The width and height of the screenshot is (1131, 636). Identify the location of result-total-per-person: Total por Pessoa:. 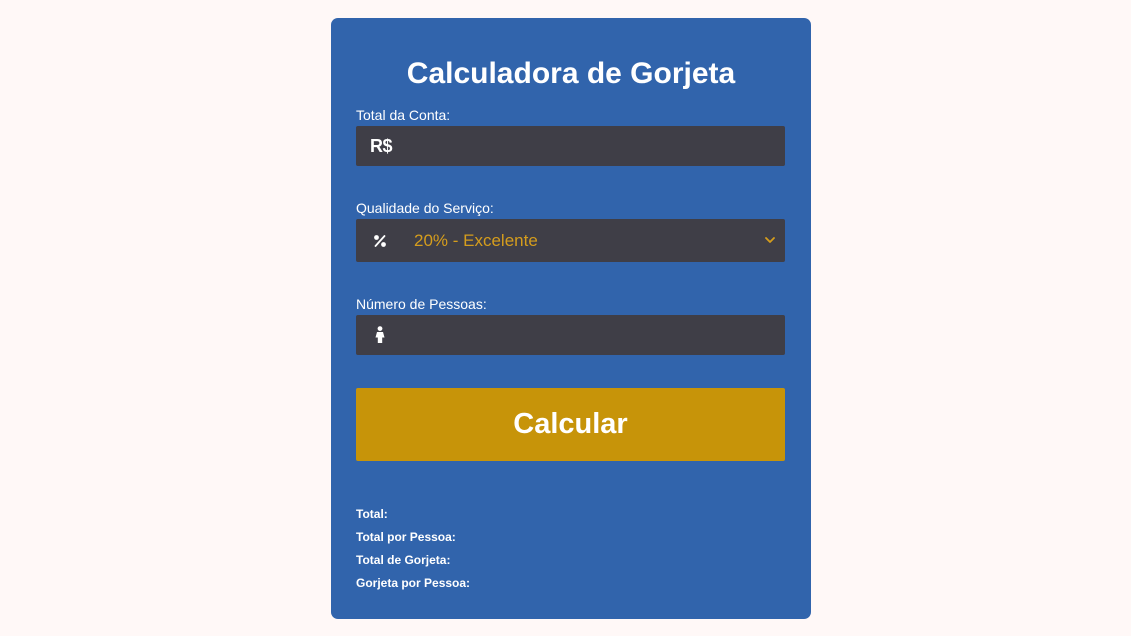
(406, 537).